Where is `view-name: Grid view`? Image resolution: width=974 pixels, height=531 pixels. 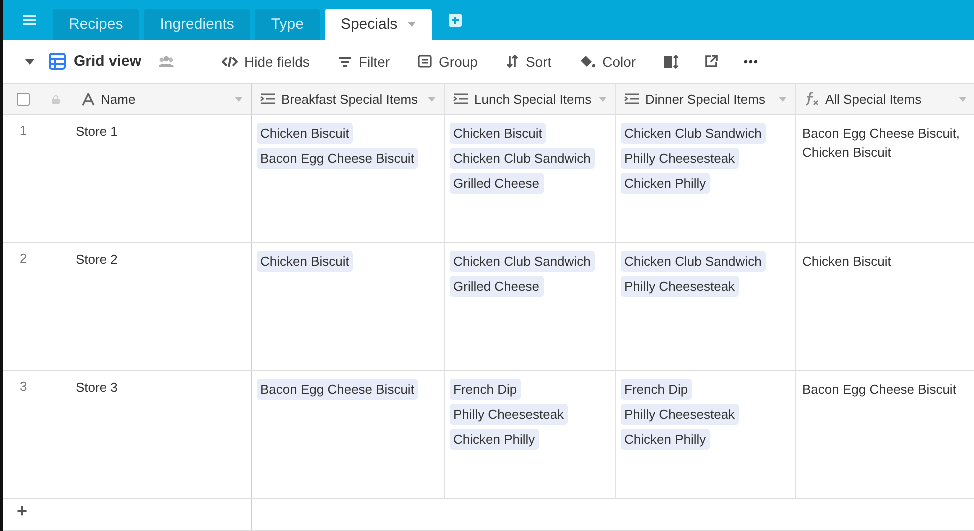
view-name: Grid view is located at coordinates (108, 61).